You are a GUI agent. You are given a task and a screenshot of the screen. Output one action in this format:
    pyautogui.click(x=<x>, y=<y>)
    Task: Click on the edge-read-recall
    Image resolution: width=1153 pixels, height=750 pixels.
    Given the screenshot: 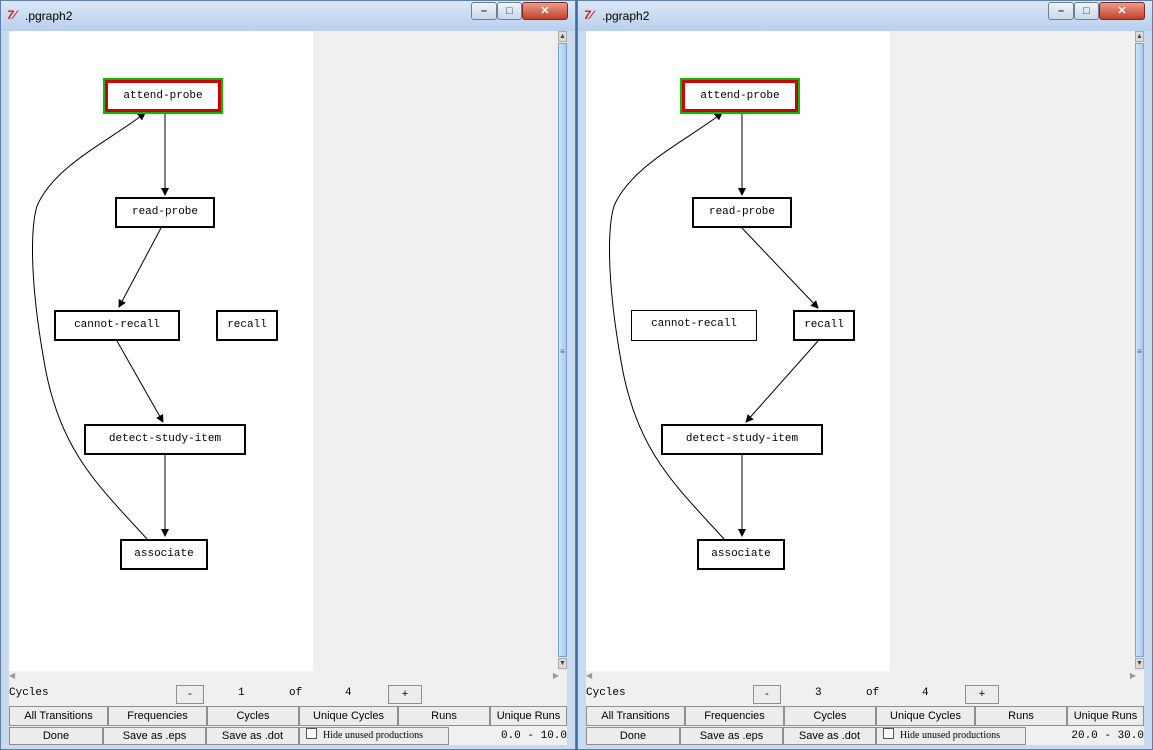 What is the action you would take?
    pyautogui.click(x=780, y=268)
    